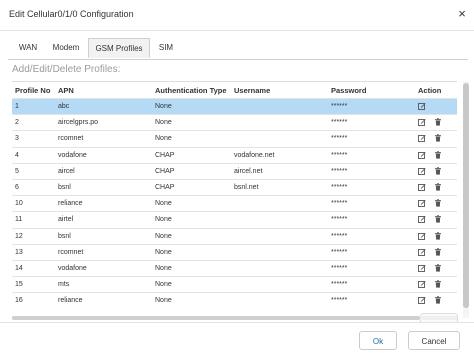 The width and height of the screenshot is (474, 358). What do you see at coordinates (64, 236) in the screenshot?
I see `cell-apn: bsnl` at bounding box center [64, 236].